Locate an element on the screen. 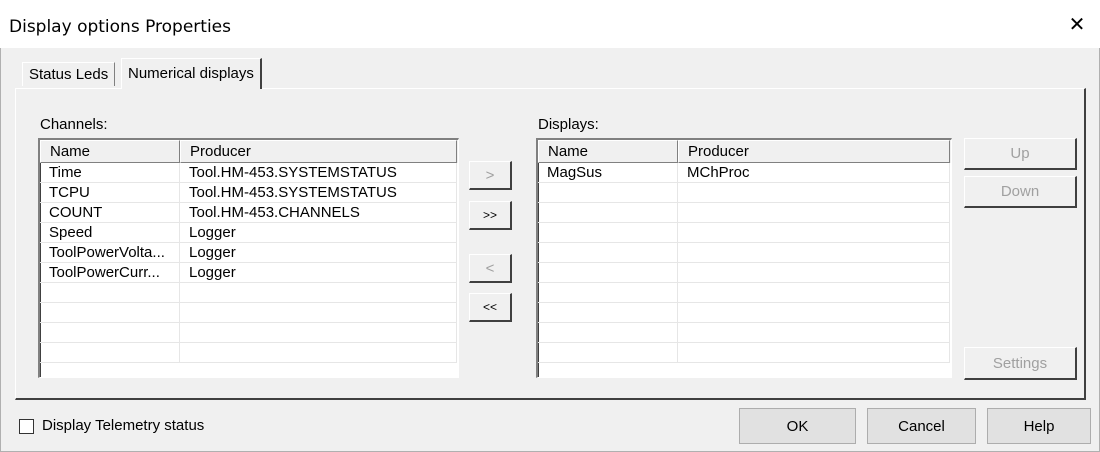  table-row: COUNT Tool.HM-453.CHANNELS is located at coordinates (249, 213).